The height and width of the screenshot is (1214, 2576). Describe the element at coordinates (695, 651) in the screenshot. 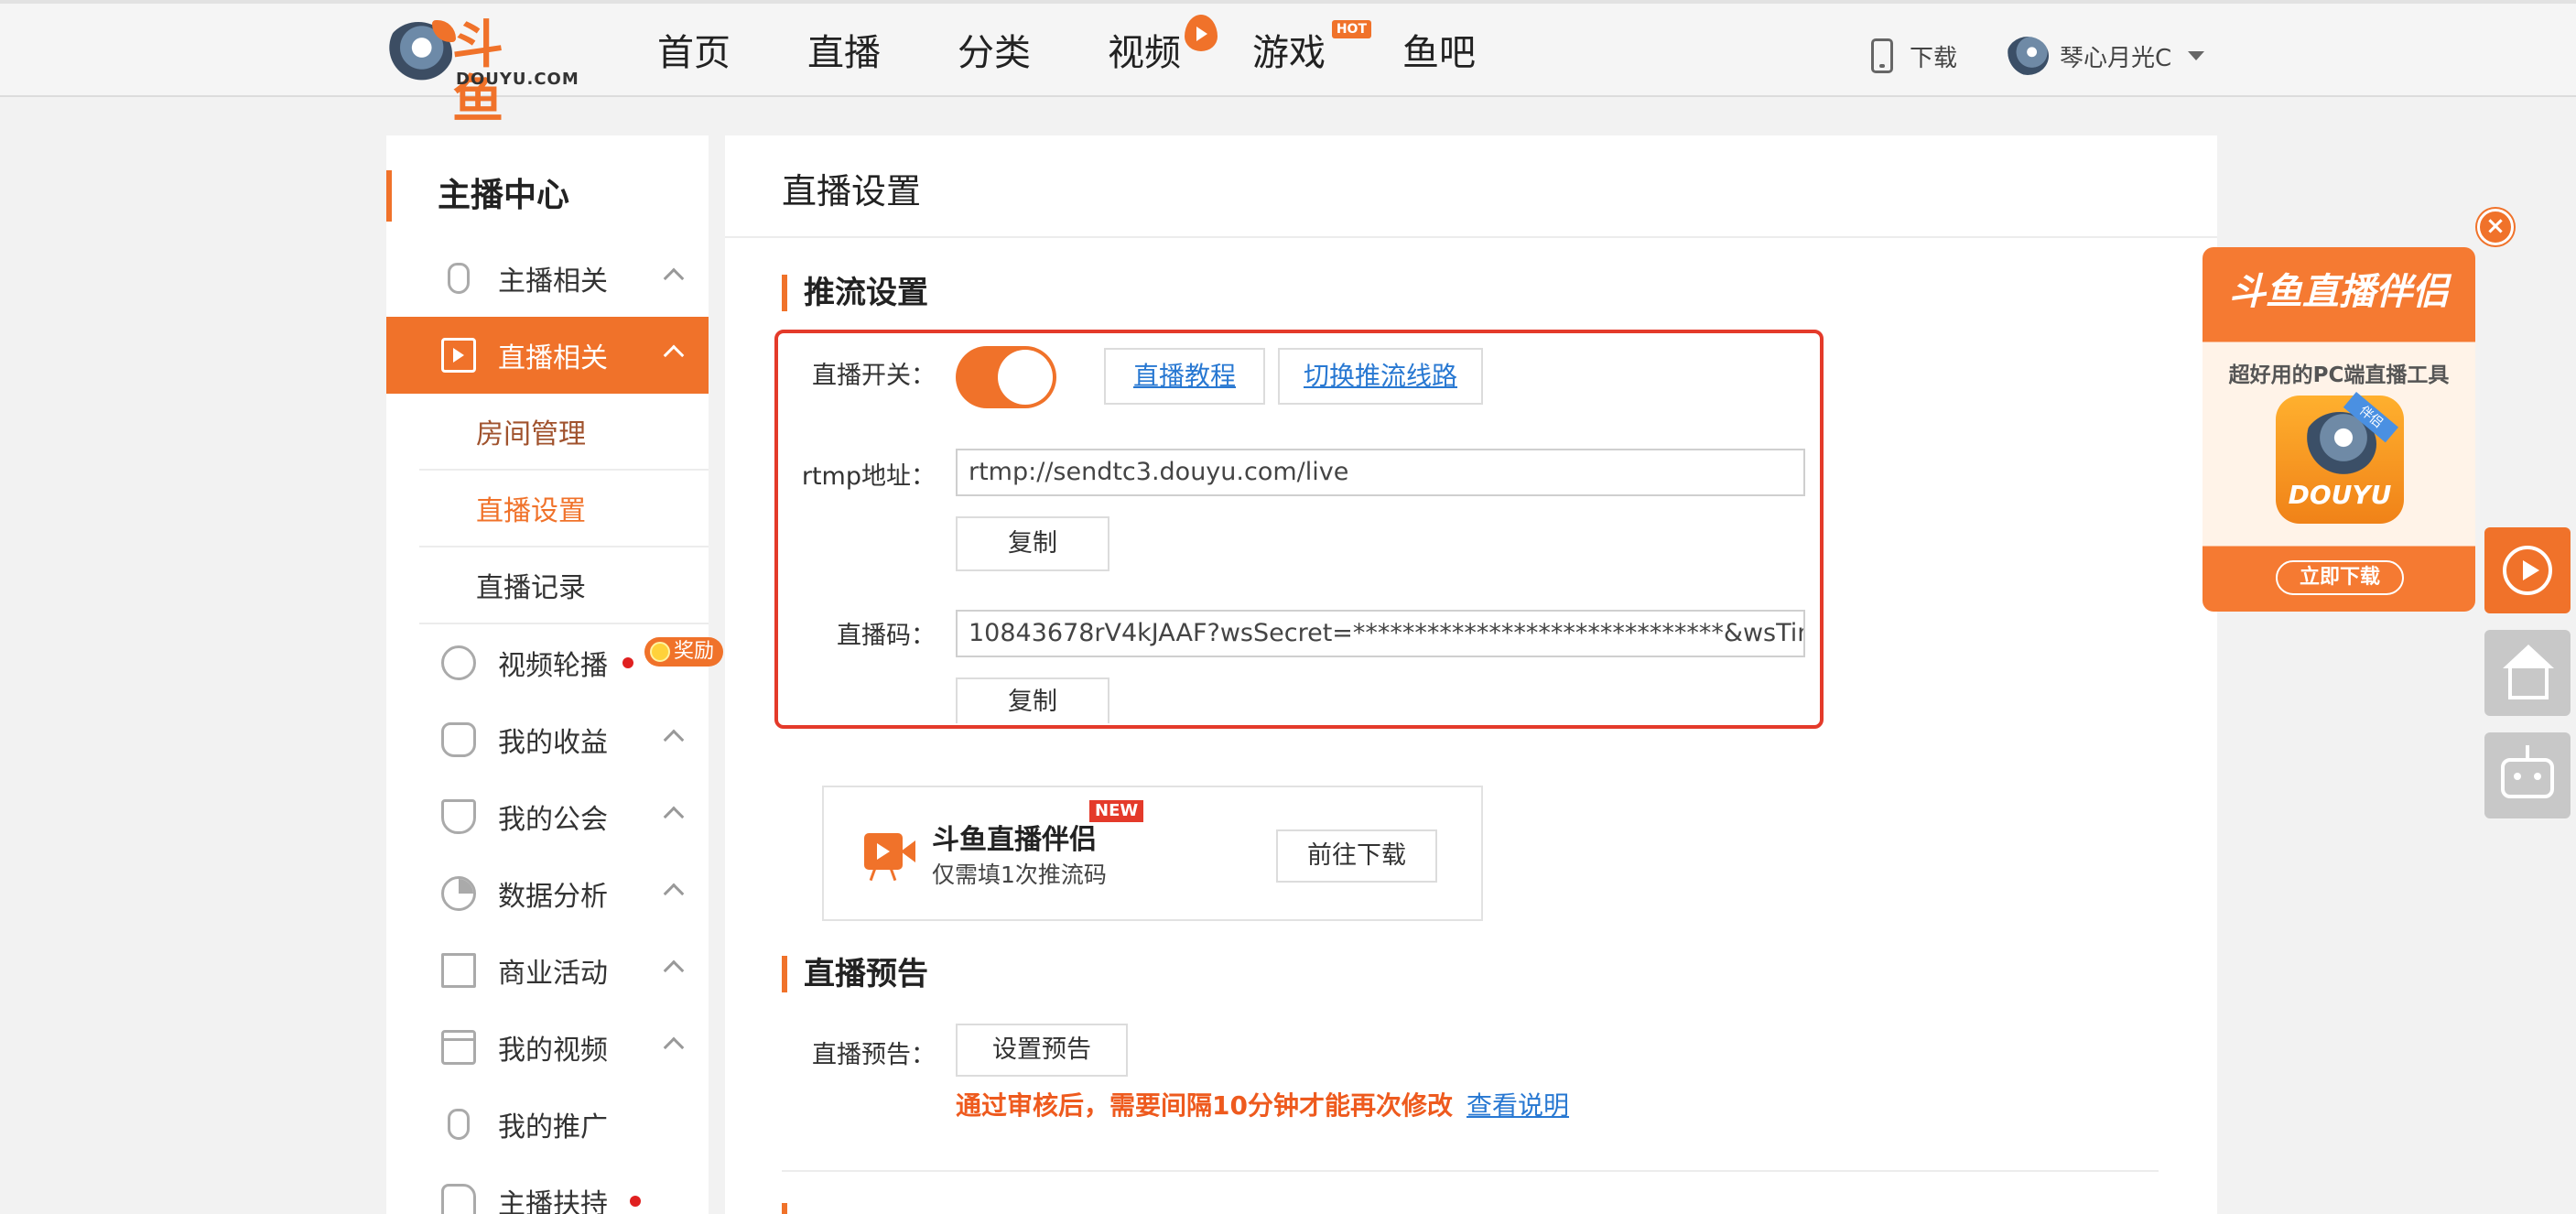

I see `reward-badge-label: 奖励` at that location.